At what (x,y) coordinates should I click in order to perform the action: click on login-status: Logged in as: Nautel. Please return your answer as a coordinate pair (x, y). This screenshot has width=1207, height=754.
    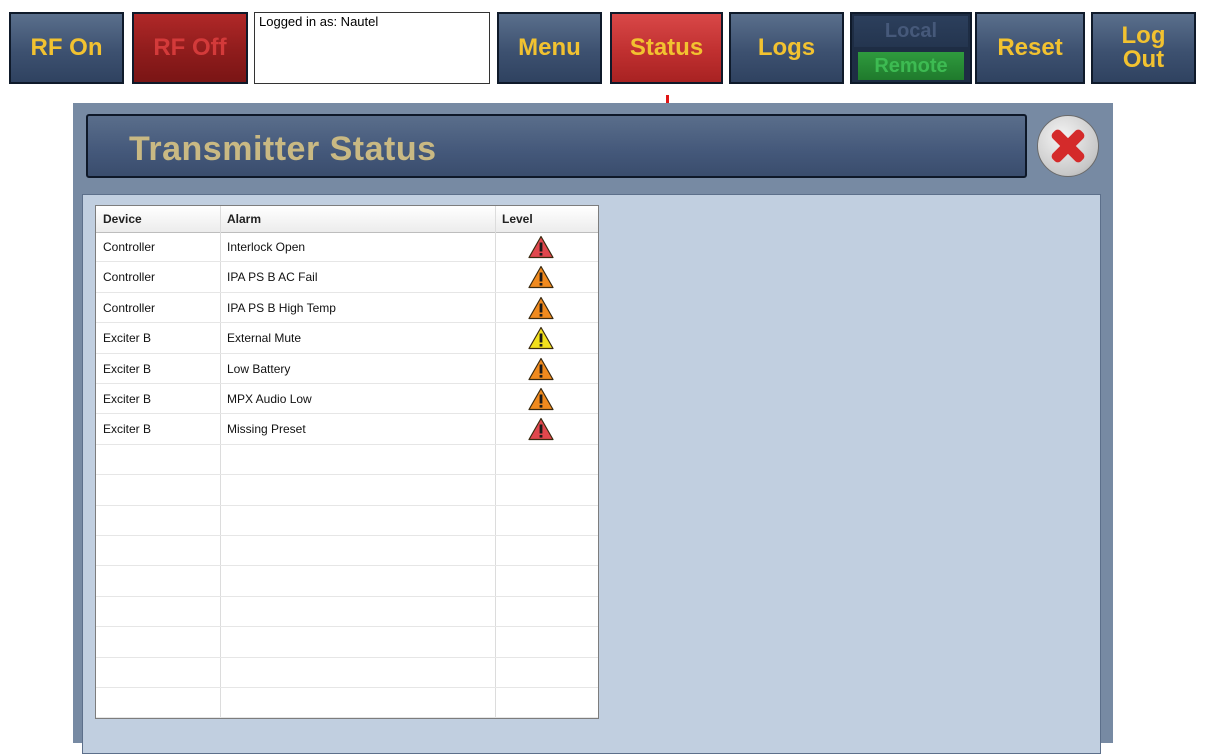
    Looking at the image, I should click on (372, 48).